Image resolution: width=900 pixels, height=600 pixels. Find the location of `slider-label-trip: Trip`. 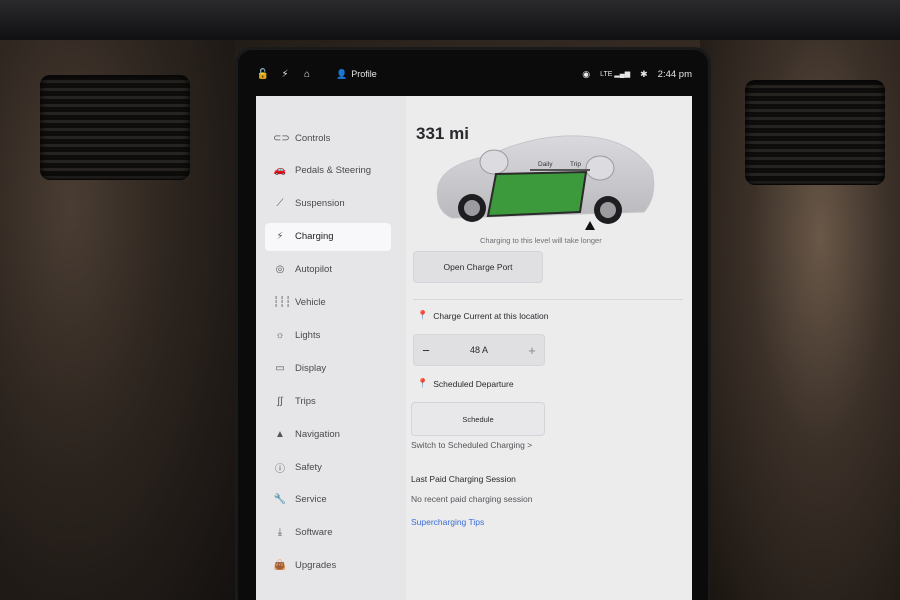

slider-label-trip: Trip is located at coordinates (575, 164).